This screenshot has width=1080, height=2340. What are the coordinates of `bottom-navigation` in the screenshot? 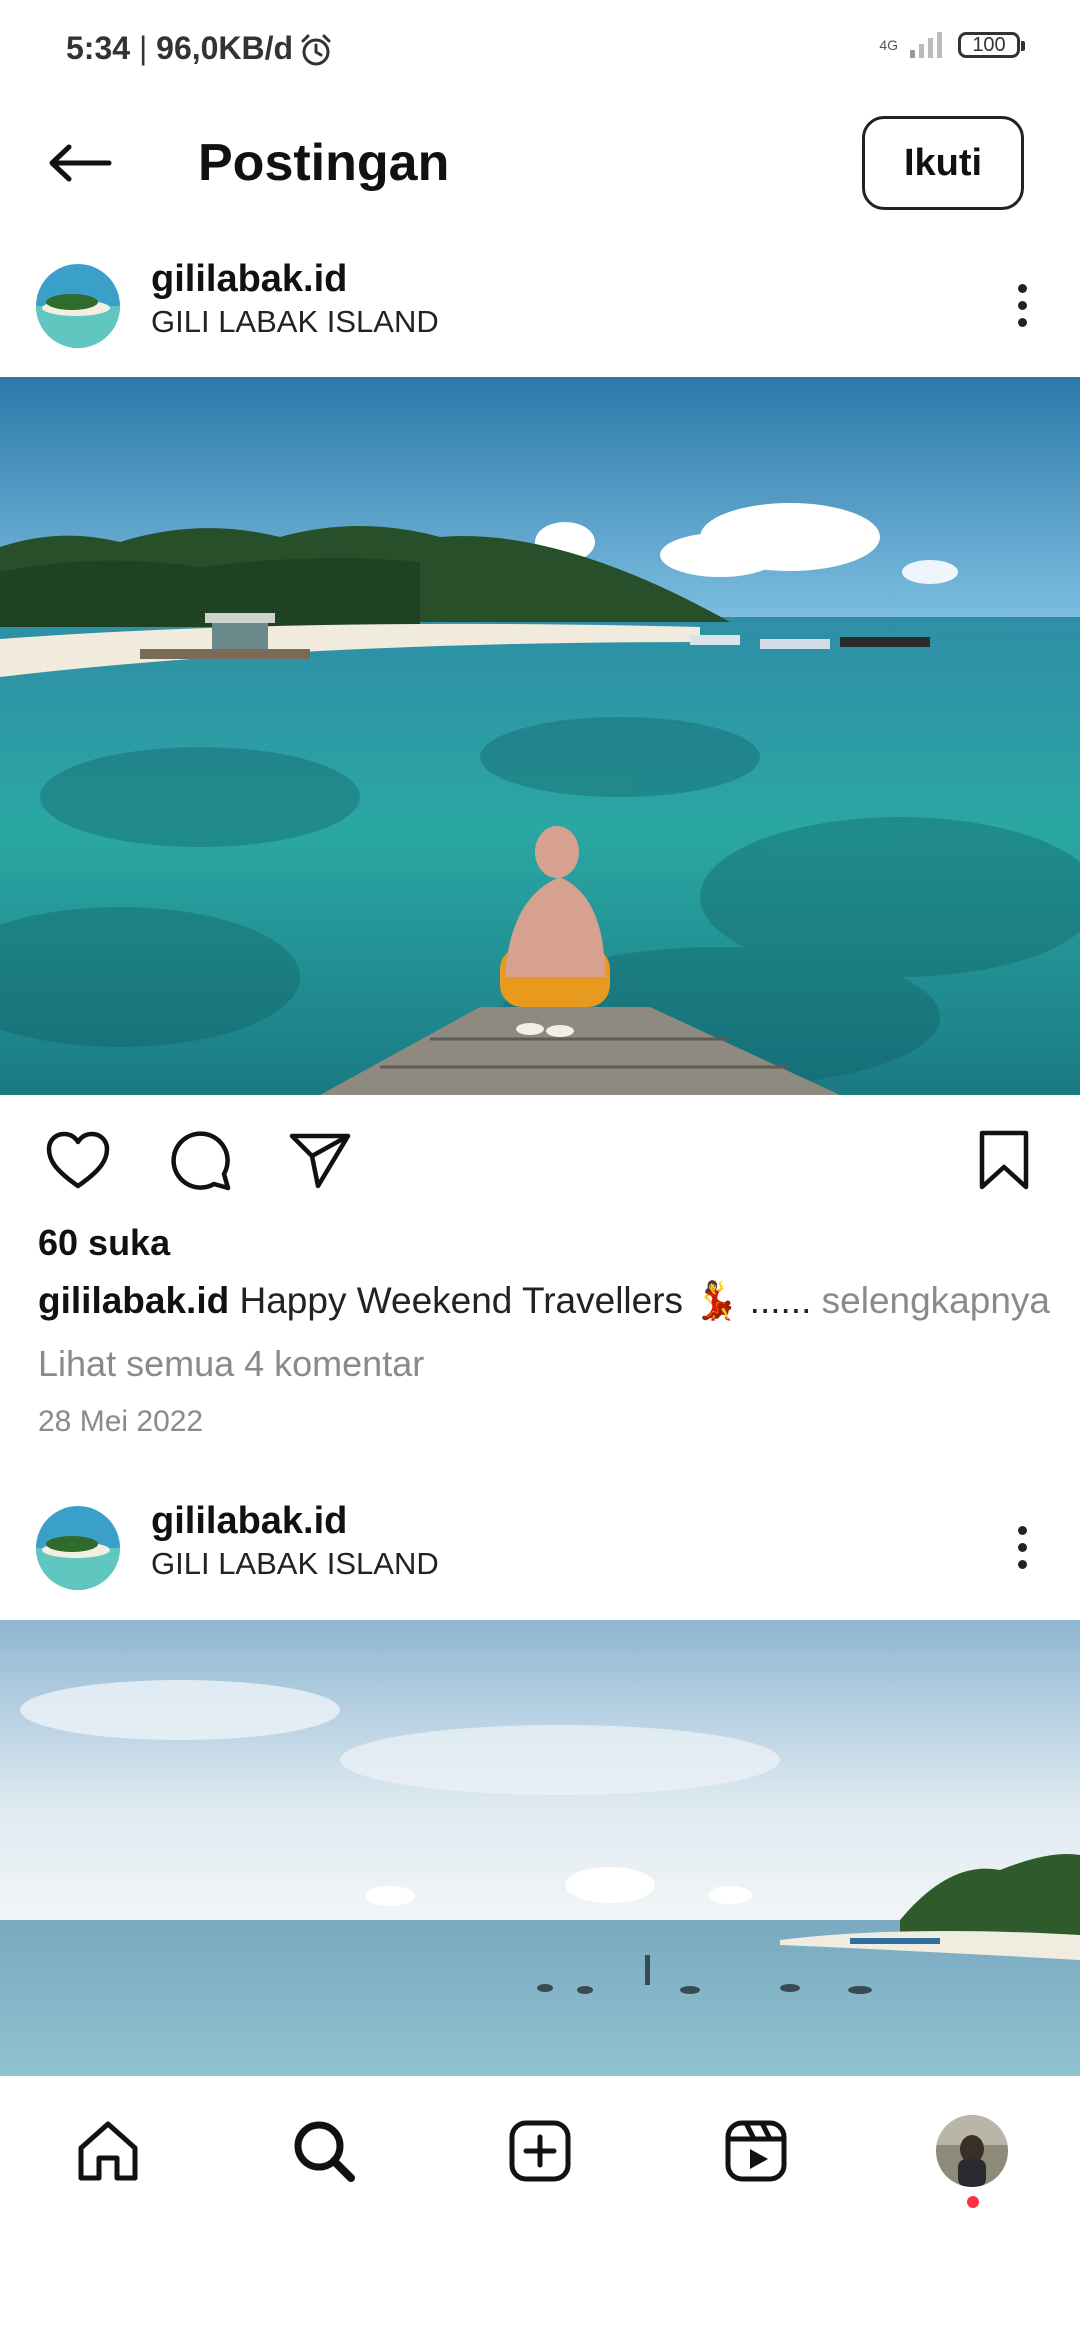 It's located at (540, 2151).